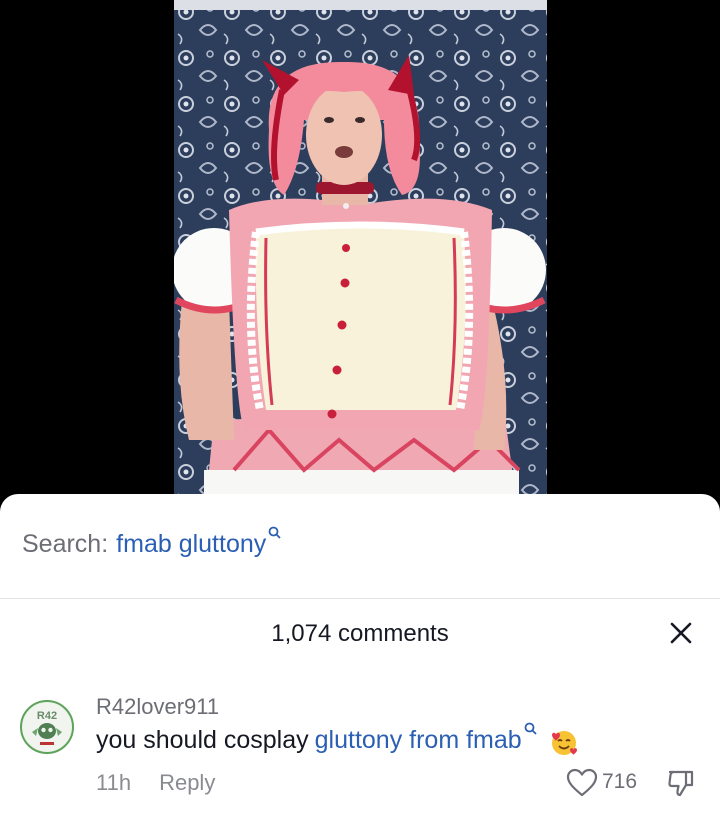  What do you see at coordinates (360, 633) in the screenshot?
I see `comments-count-title: 1,074 comments` at bounding box center [360, 633].